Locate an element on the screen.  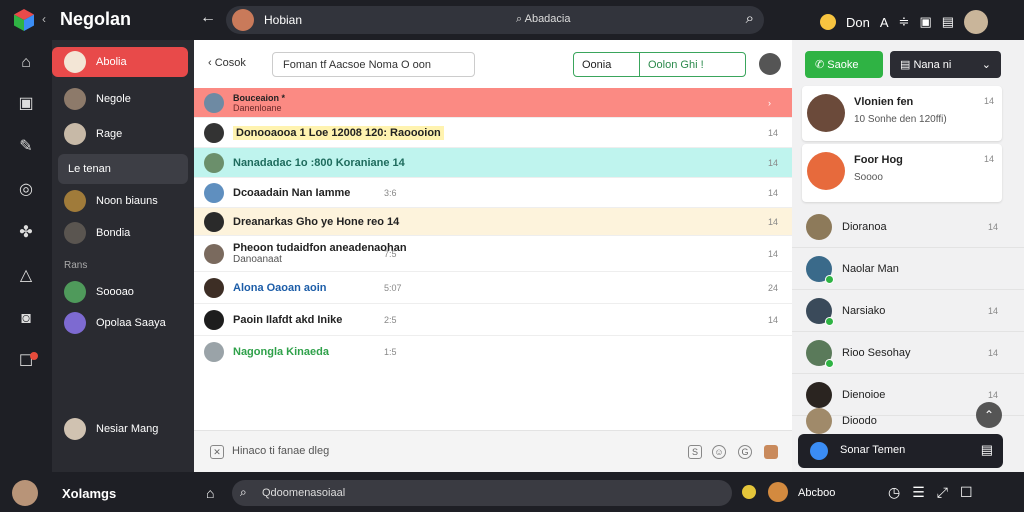
list-icon: ☰ is located at coordinates (918, 492).